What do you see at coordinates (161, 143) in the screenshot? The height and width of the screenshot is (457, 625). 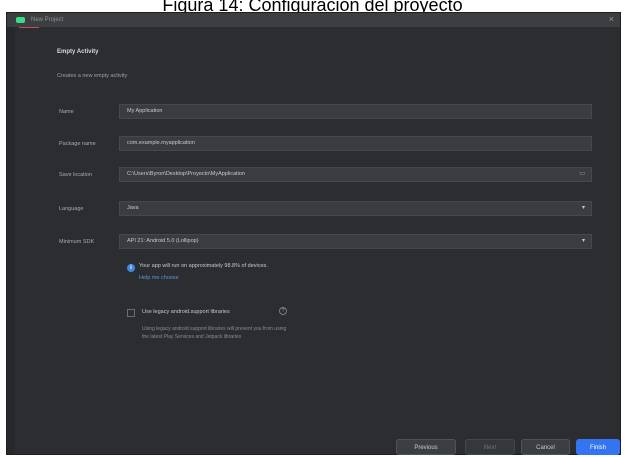 I see `package-value: com.example.myapplication` at bounding box center [161, 143].